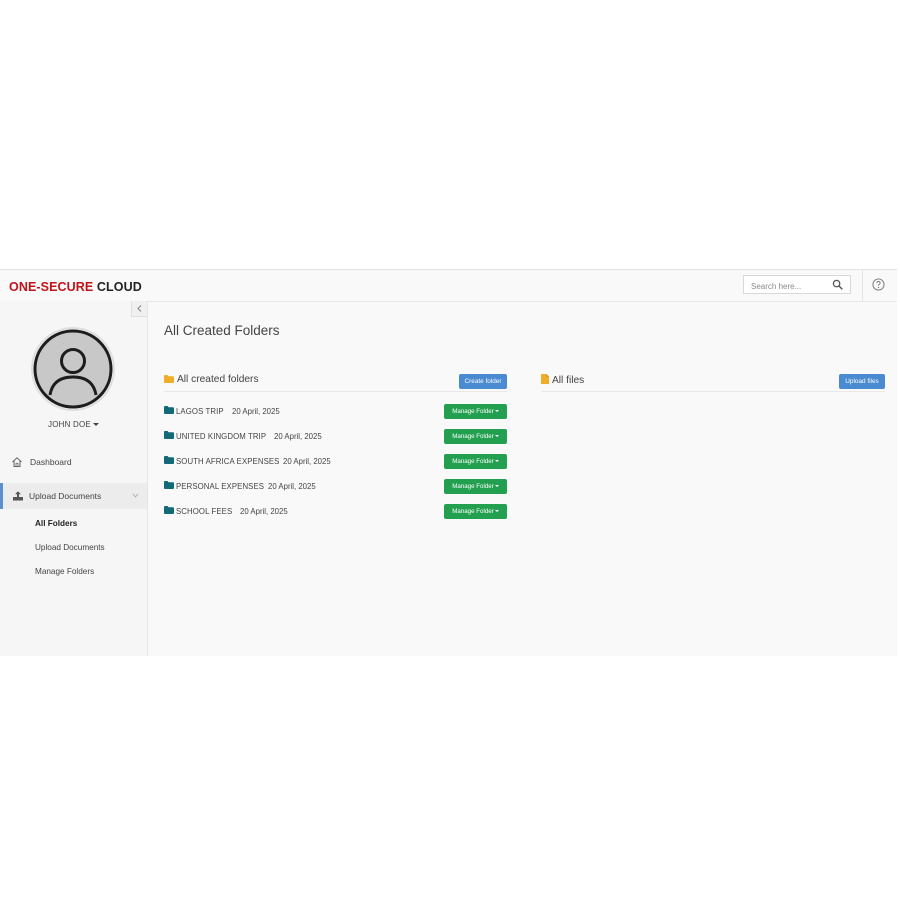  Describe the element at coordinates (568, 380) in the screenshot. I see `files-panel-title-text: All files` at that location.